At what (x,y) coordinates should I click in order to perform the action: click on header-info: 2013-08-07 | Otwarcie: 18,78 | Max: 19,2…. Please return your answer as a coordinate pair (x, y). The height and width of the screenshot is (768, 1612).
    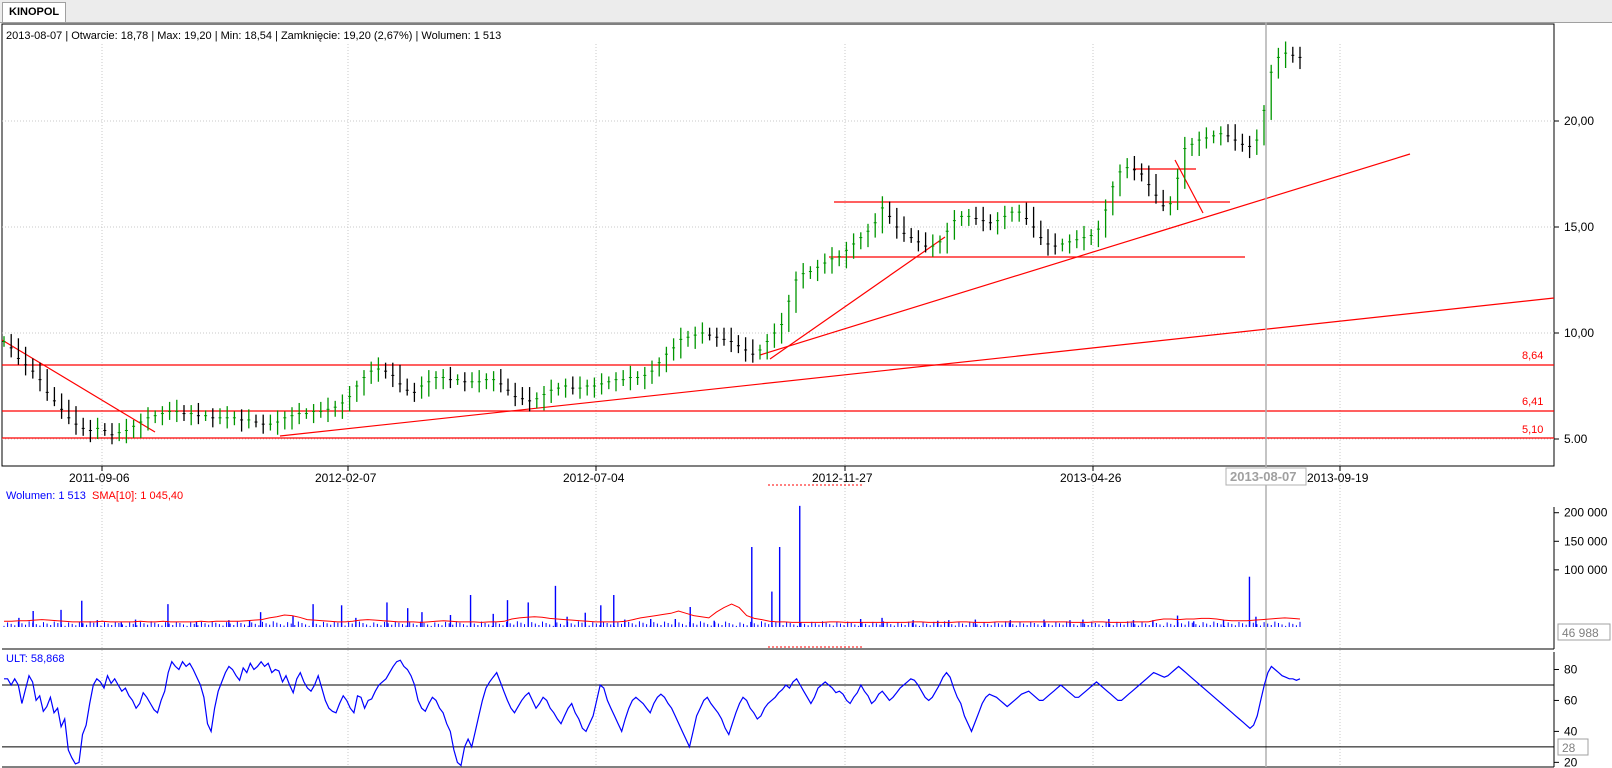
    Looking at the image, I should click on (253, 36).